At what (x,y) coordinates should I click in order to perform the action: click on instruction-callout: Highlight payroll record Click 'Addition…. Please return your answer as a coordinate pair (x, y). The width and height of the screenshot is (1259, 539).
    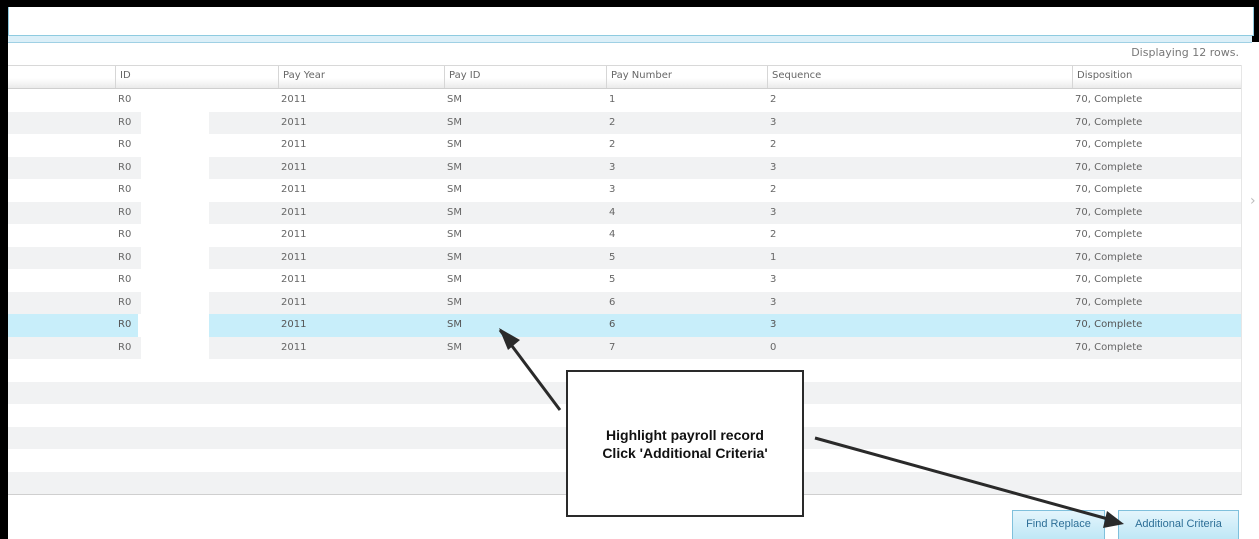
    Looking at the image, I should click on (685, 443).